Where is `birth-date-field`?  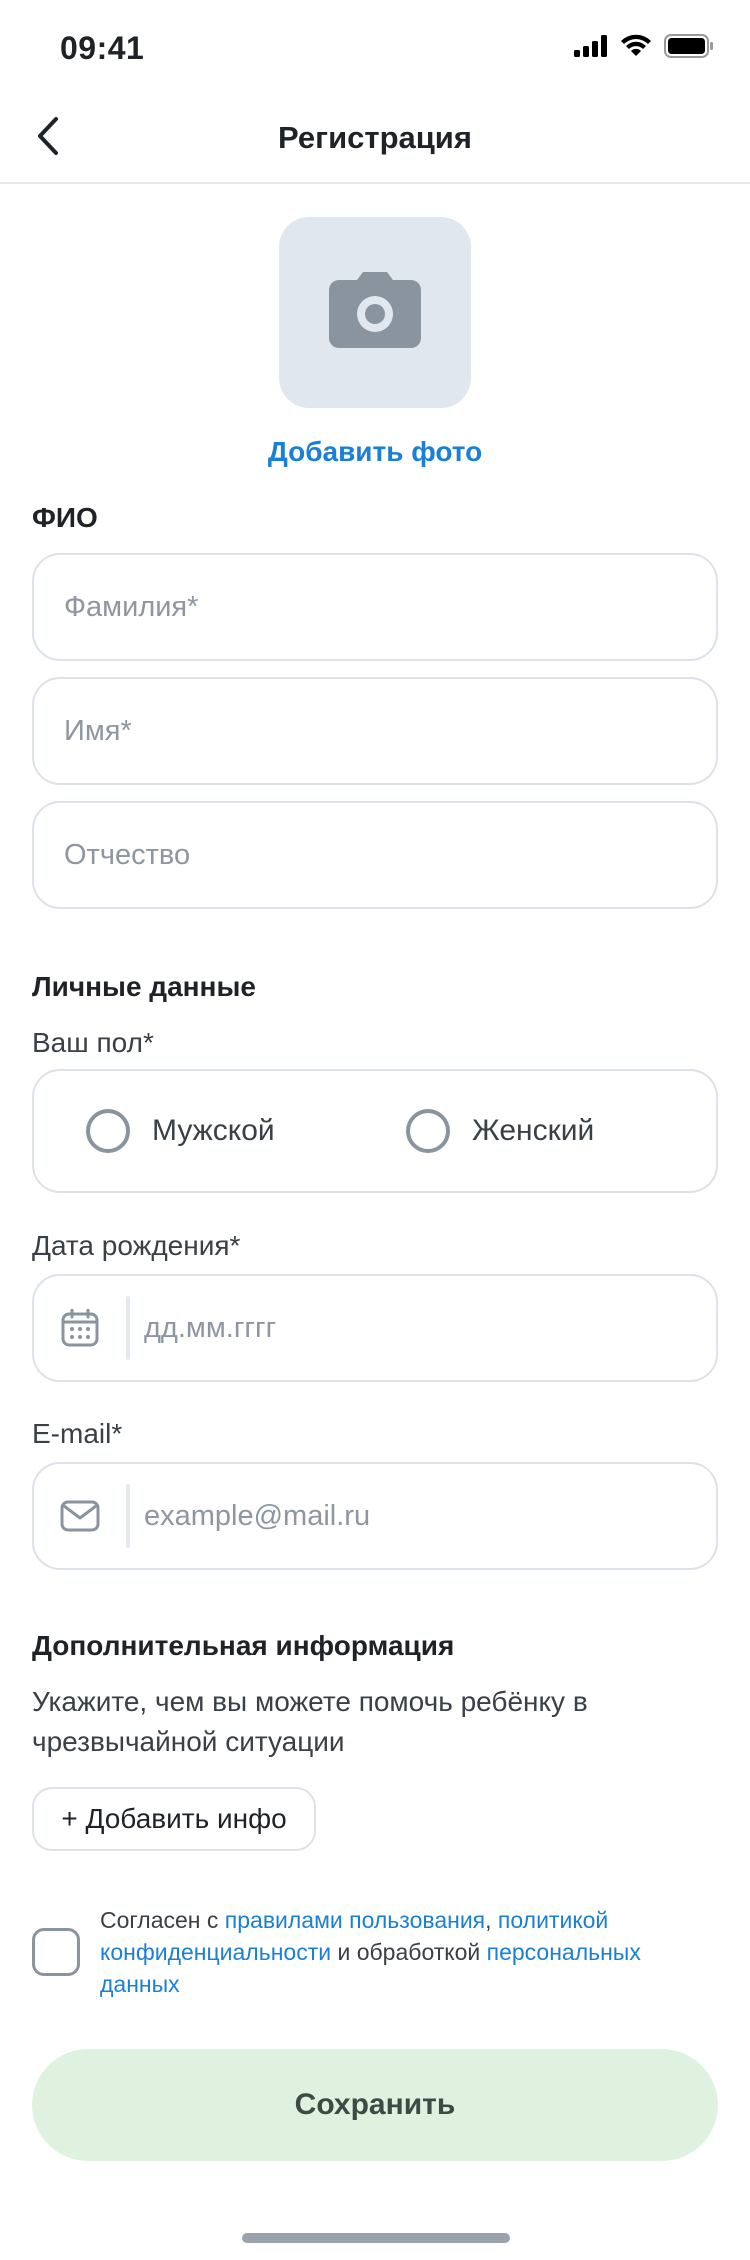
birth-date-field is located at coordinates (375, 1328).